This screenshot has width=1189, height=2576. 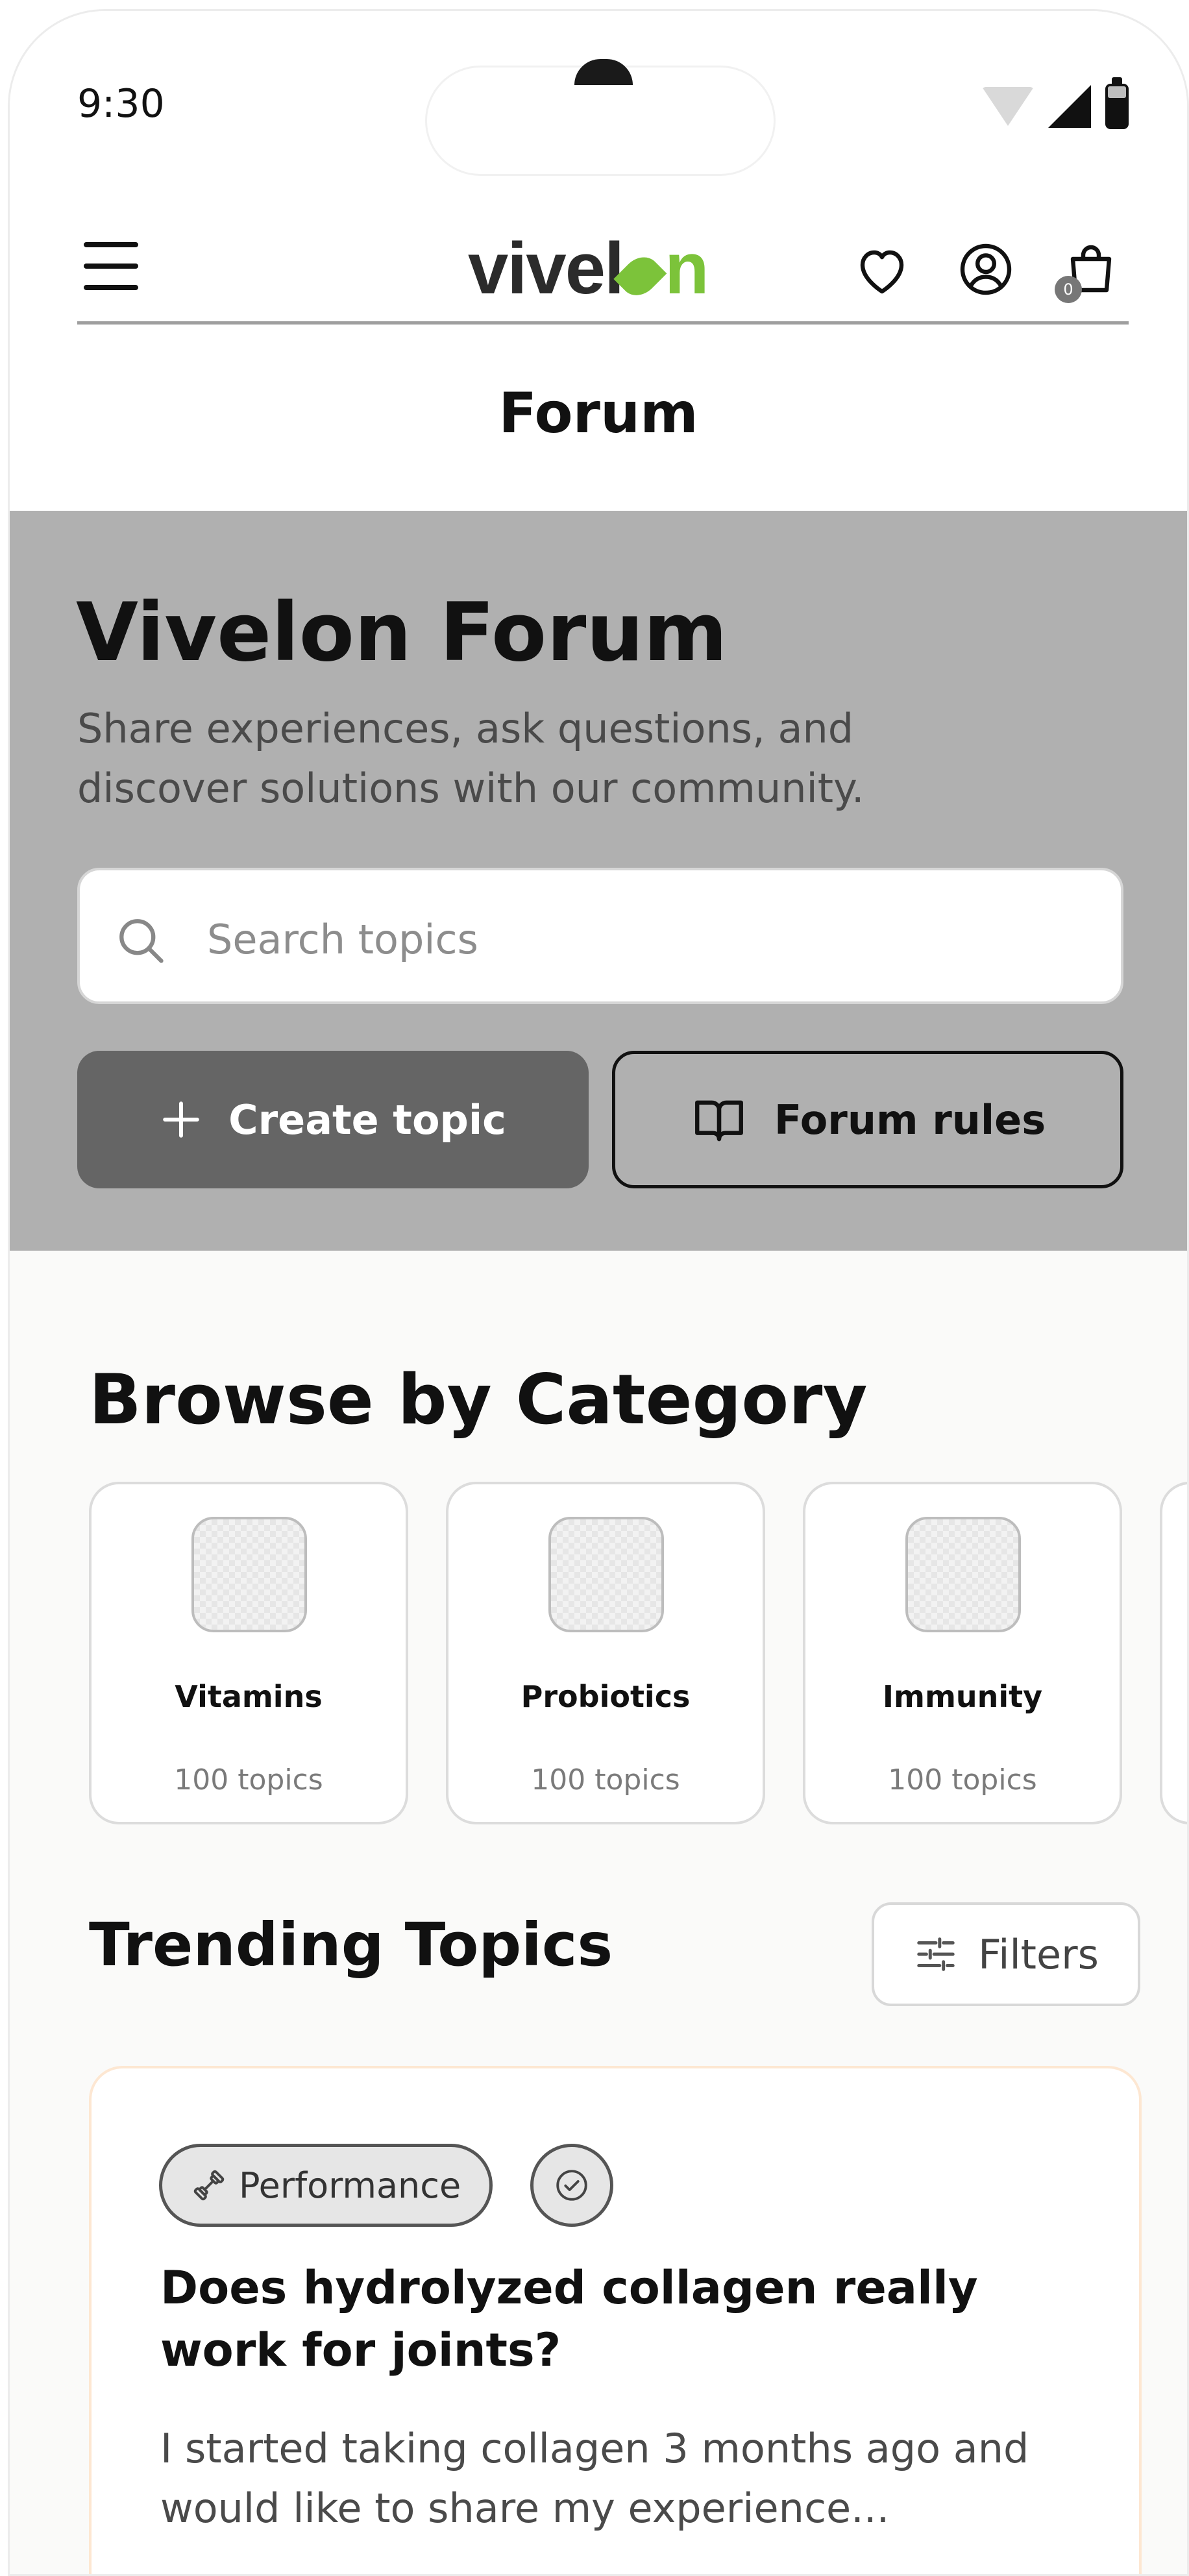 I want to click on trending-heading: Trending Topics, so click(x=351, y=1945).